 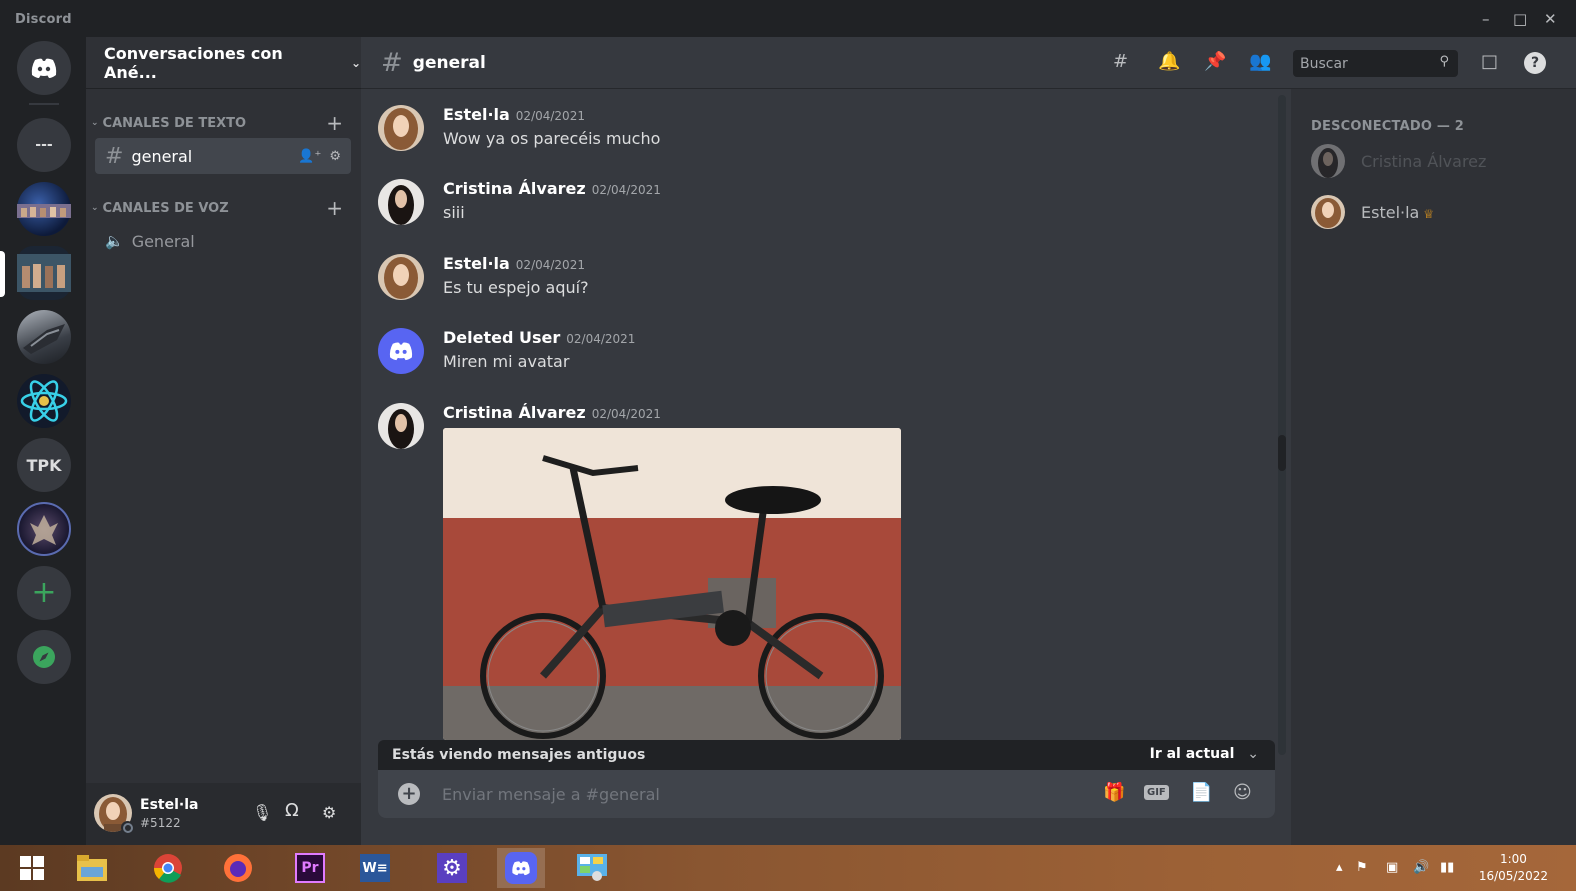 I want to click on headphones-icon: Ω, so click(x=292, y=810).